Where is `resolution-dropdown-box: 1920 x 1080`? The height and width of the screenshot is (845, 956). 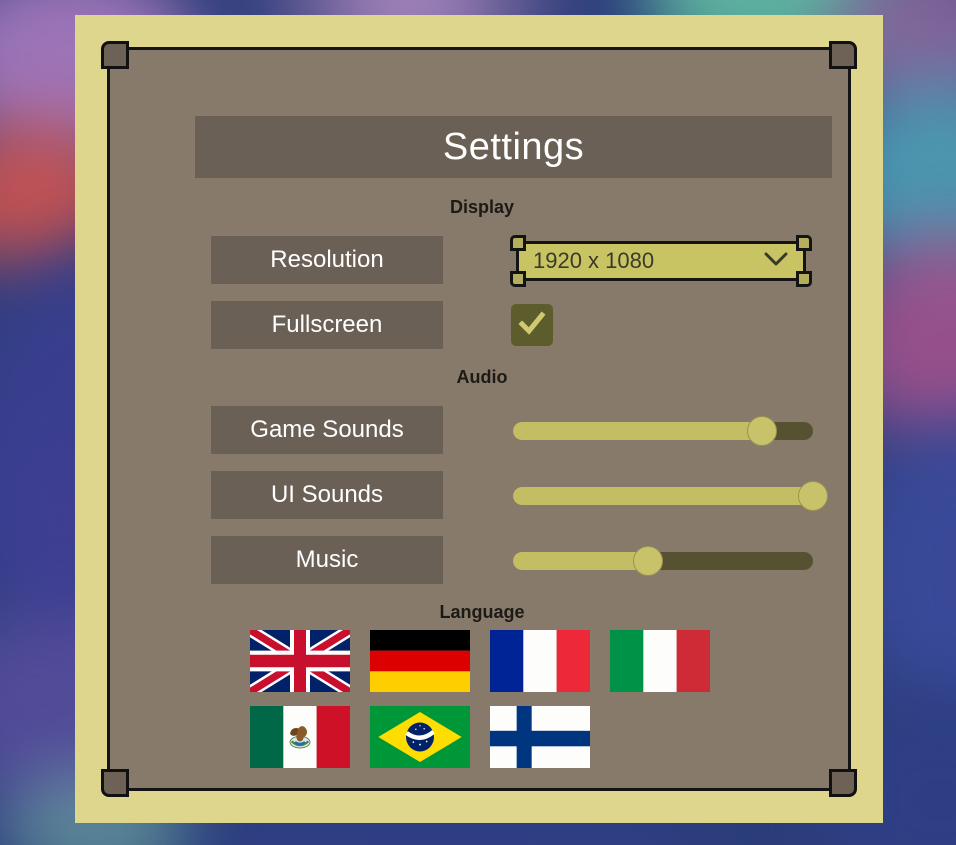 resolution-dropdown-box: 1920 x 1080 is located at coordinates (661, 261).